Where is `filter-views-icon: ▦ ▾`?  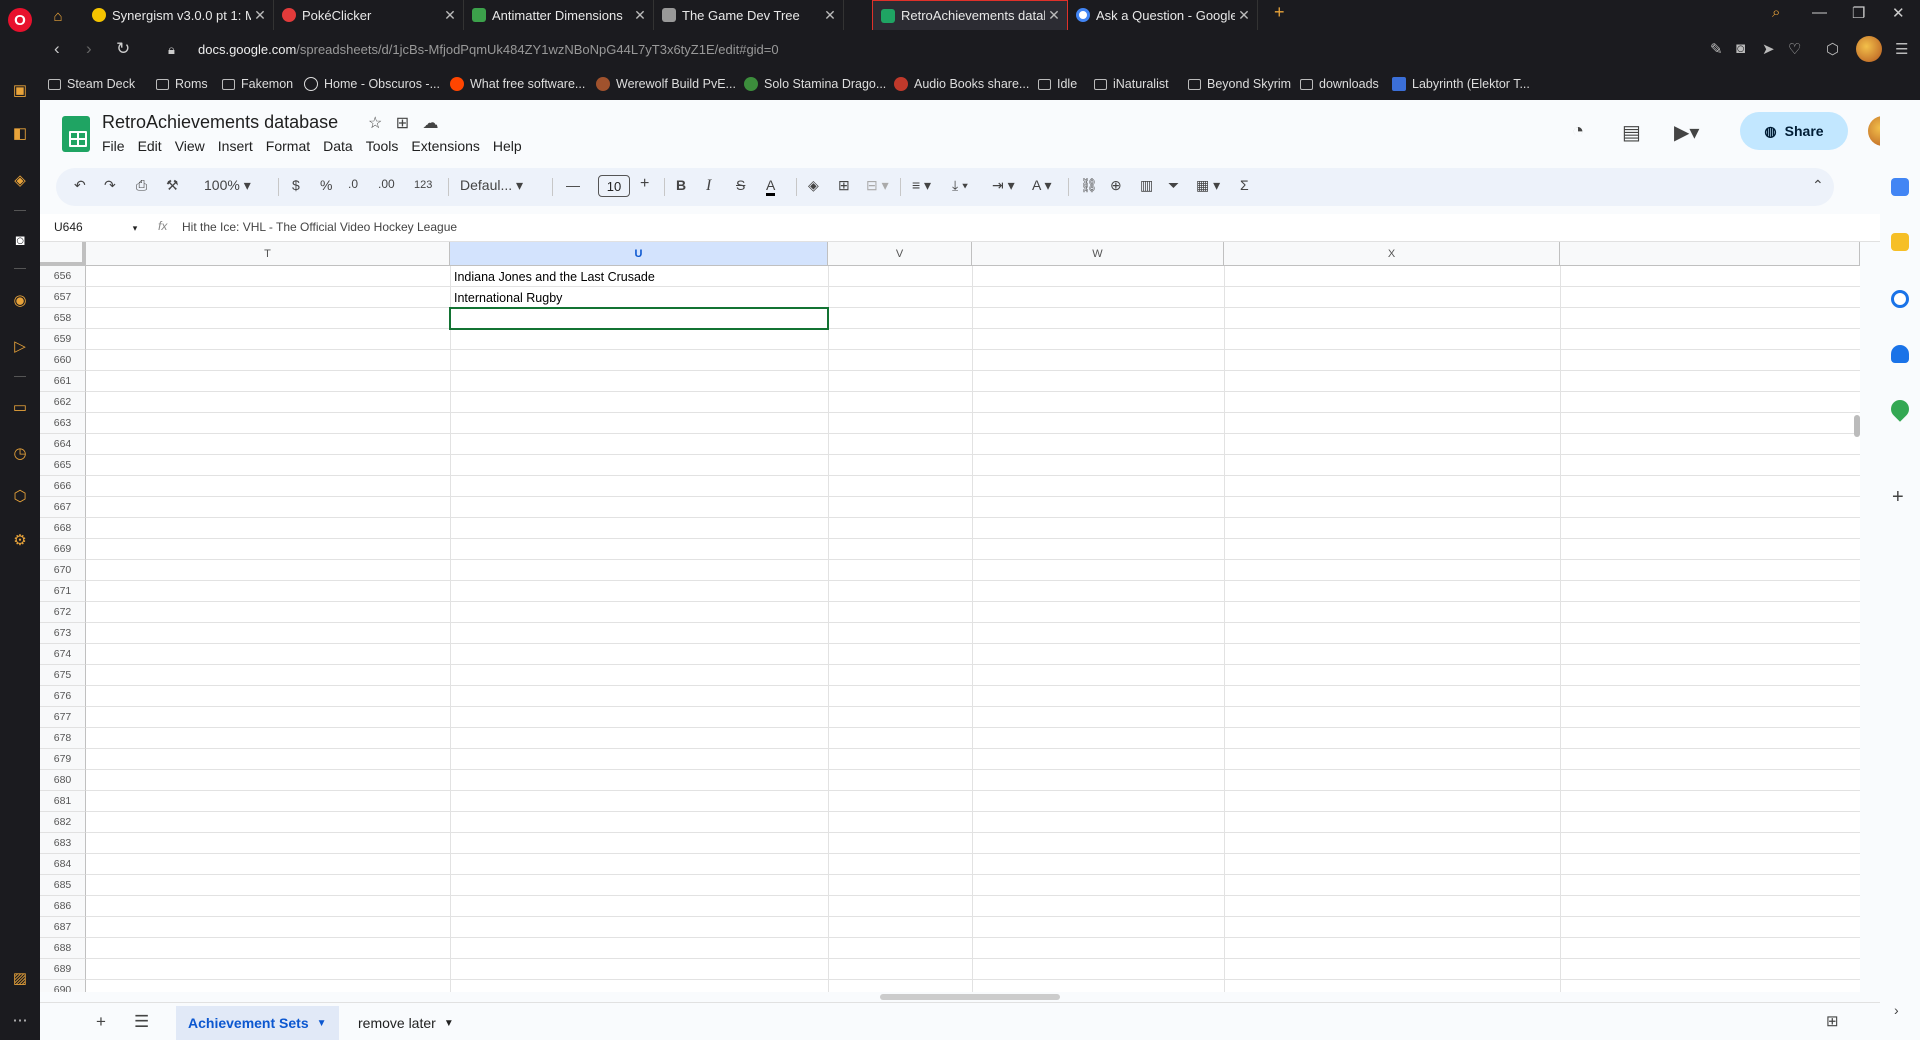
filter-views-icon: ▦ ▾ is located at coordinates (1208, 185).